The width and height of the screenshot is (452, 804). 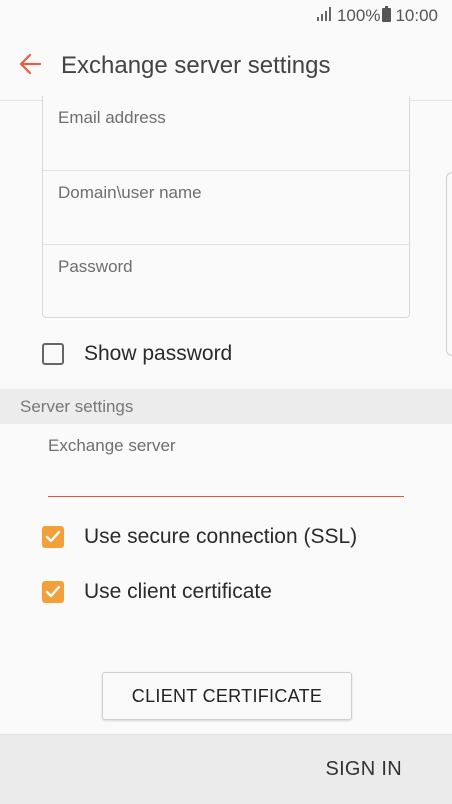 I want to click on email-placeholder: Email address, so click(x=112, y=117).